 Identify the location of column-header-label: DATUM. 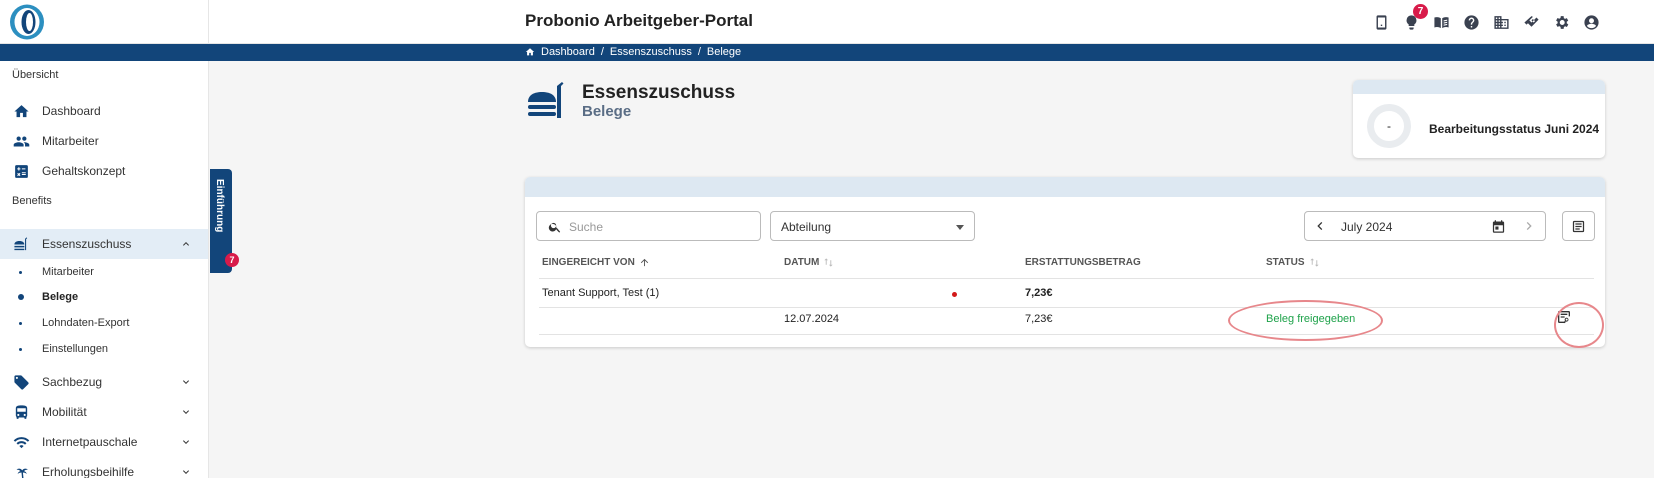
(802, 262).